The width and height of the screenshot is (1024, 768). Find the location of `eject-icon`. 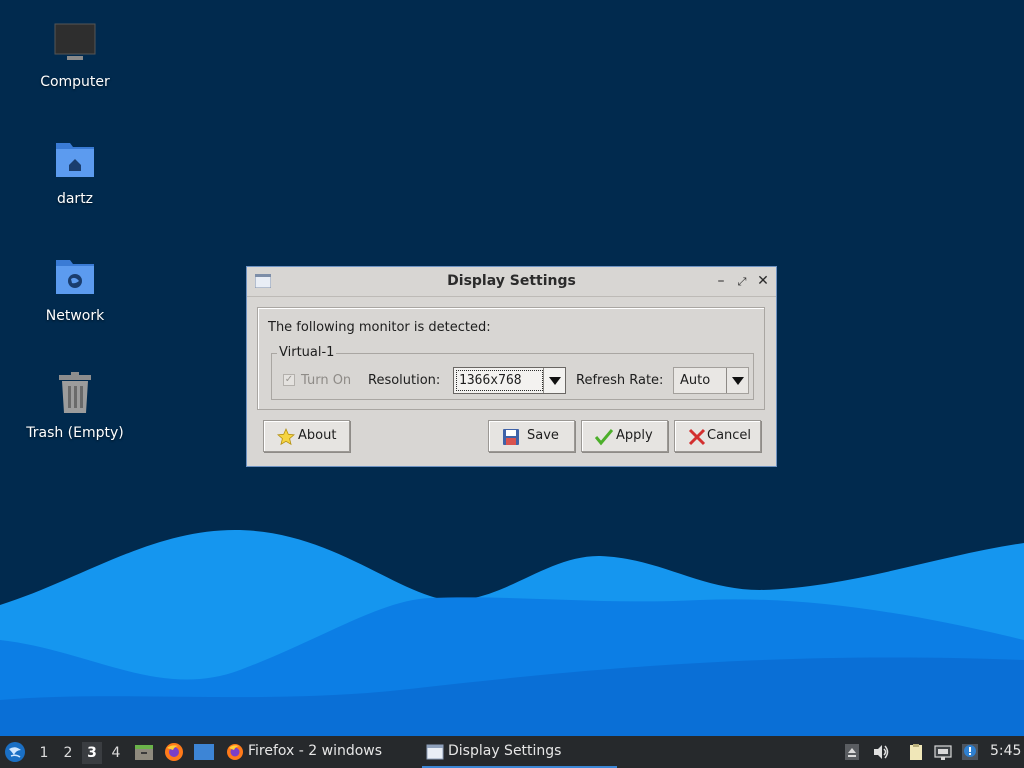

eject-icon is located at coordinates (852, 752).